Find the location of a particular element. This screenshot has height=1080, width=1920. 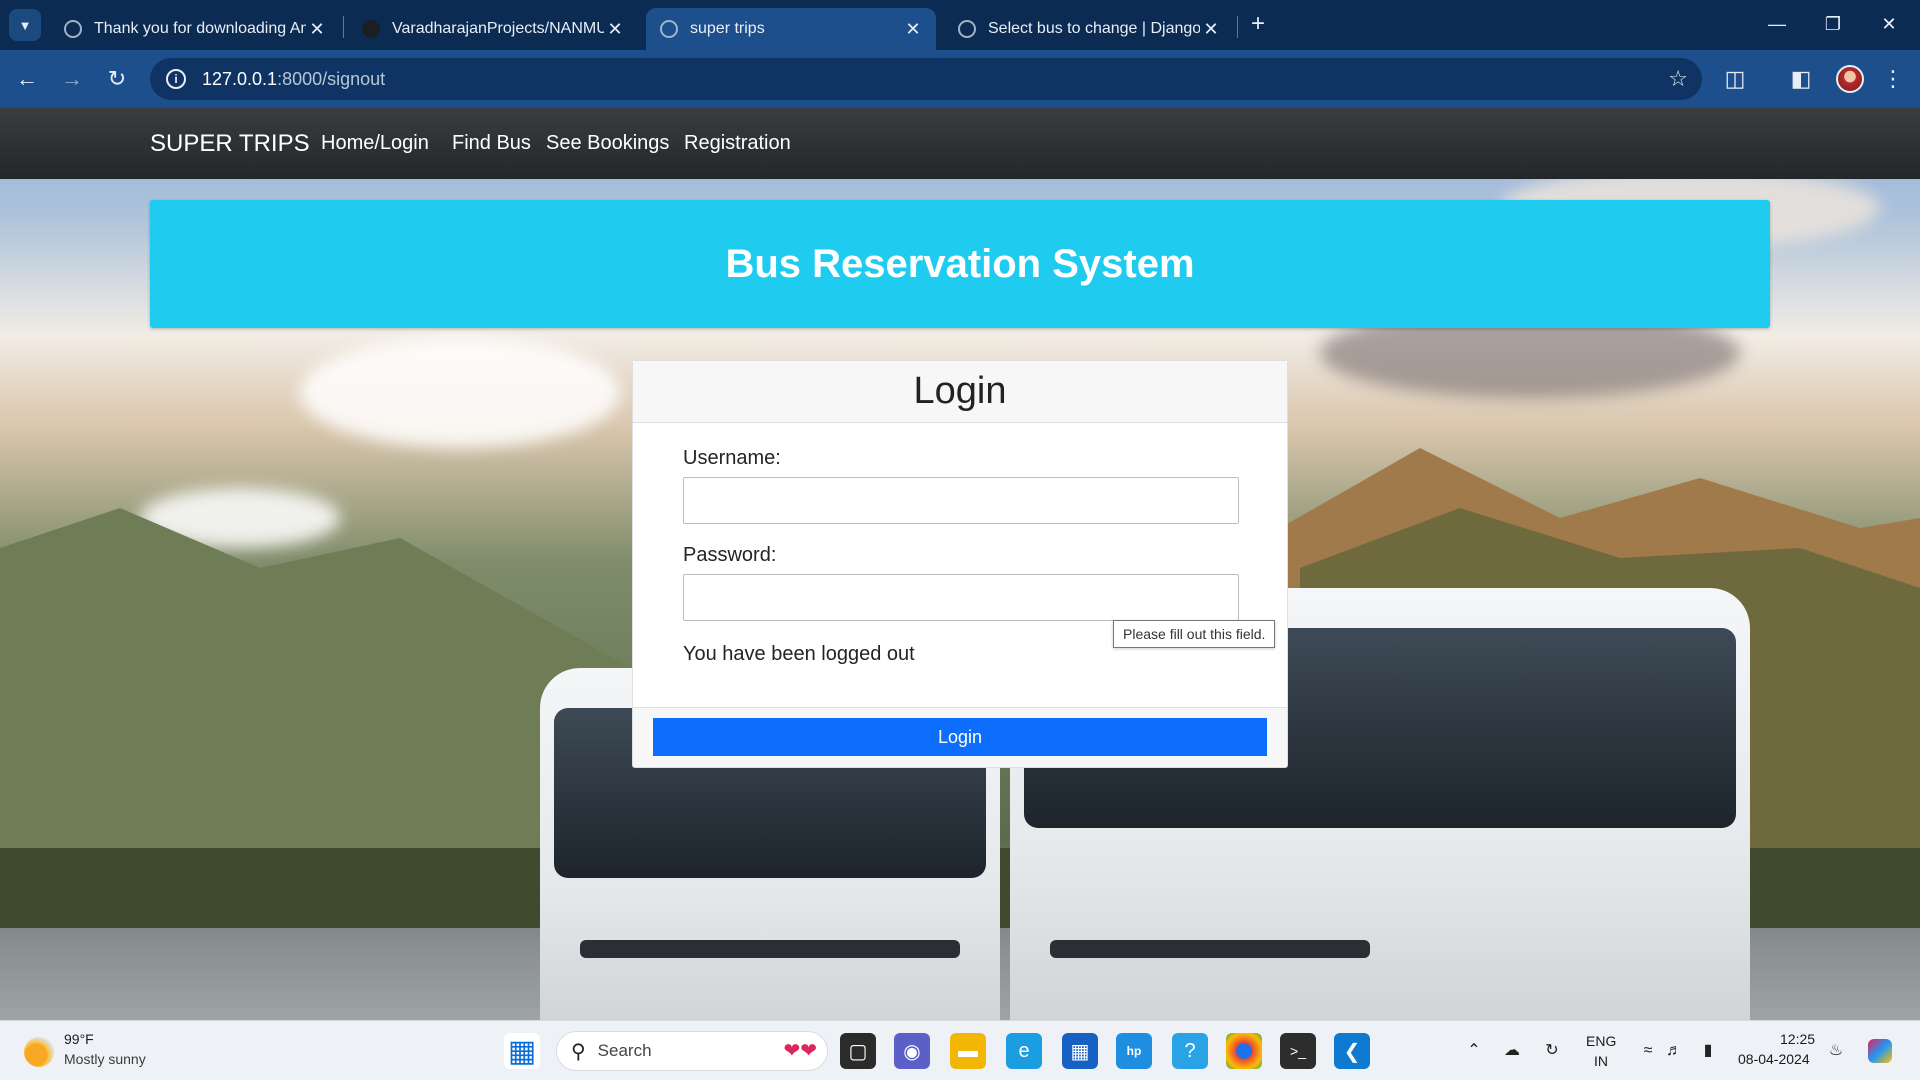

tab-title: Thank you for downloading Any is located at coordinates (200, 28).